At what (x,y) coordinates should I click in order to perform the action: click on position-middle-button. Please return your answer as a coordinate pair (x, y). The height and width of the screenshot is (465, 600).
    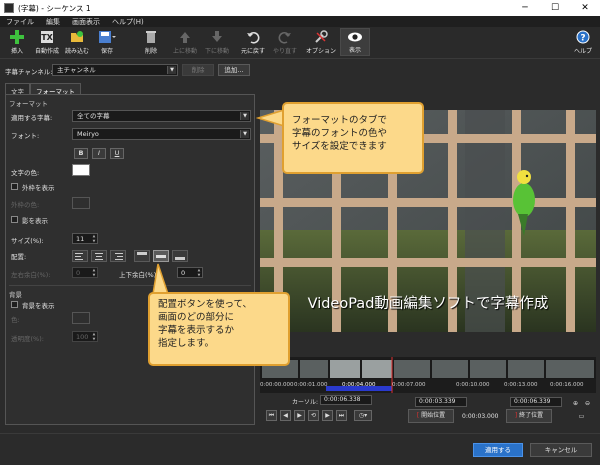
    Looking at the image, I should click on (161, 256).